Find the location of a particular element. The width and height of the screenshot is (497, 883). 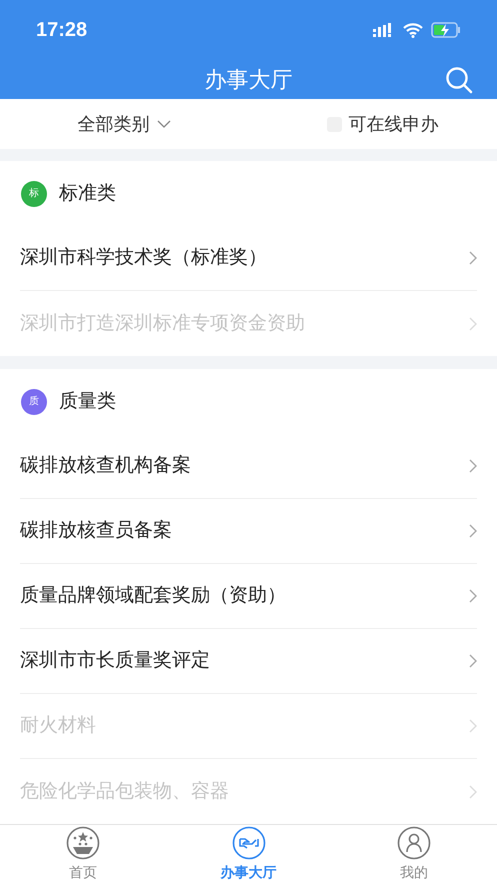

wifi-icon is located at coordinates (413, 30).